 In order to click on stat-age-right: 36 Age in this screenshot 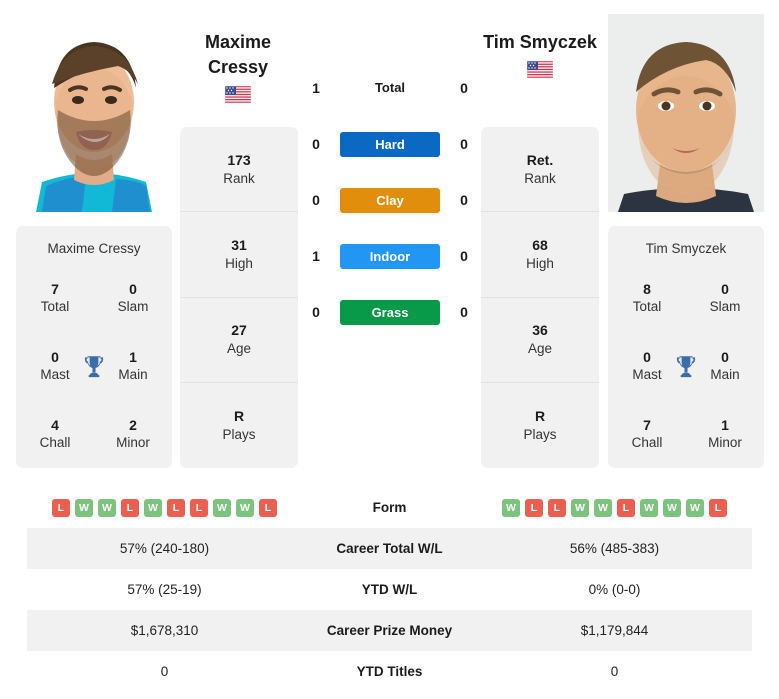, I will do `click(540, 340)`.